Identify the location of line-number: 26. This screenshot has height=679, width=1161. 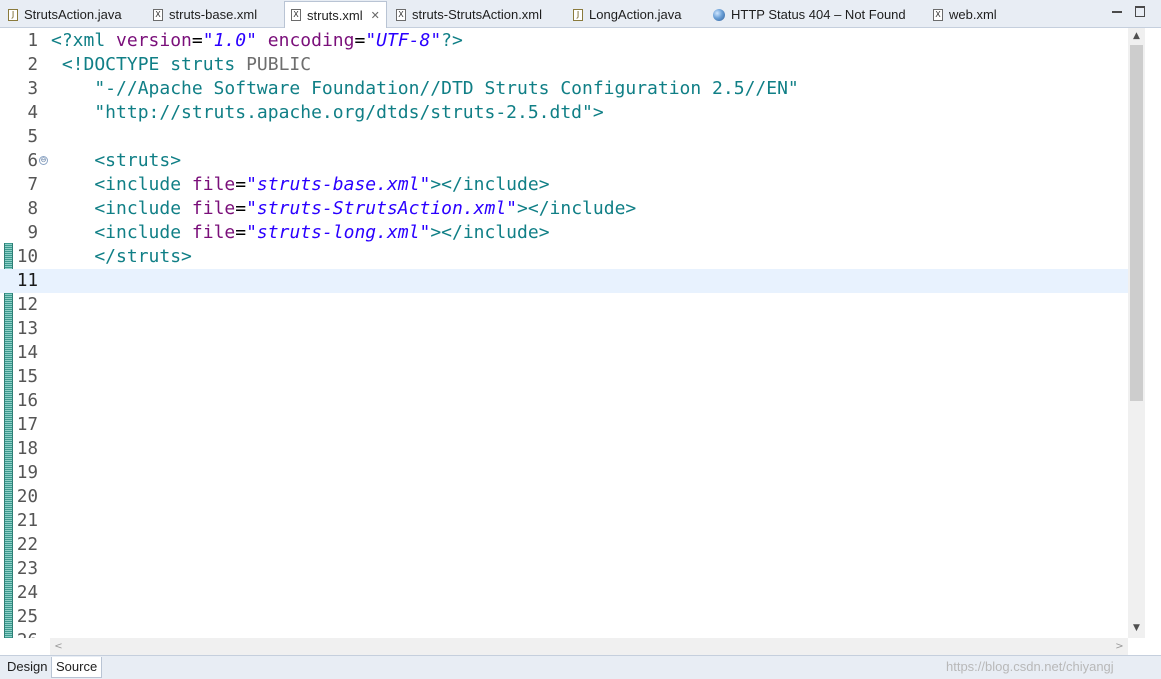
(19, 633).